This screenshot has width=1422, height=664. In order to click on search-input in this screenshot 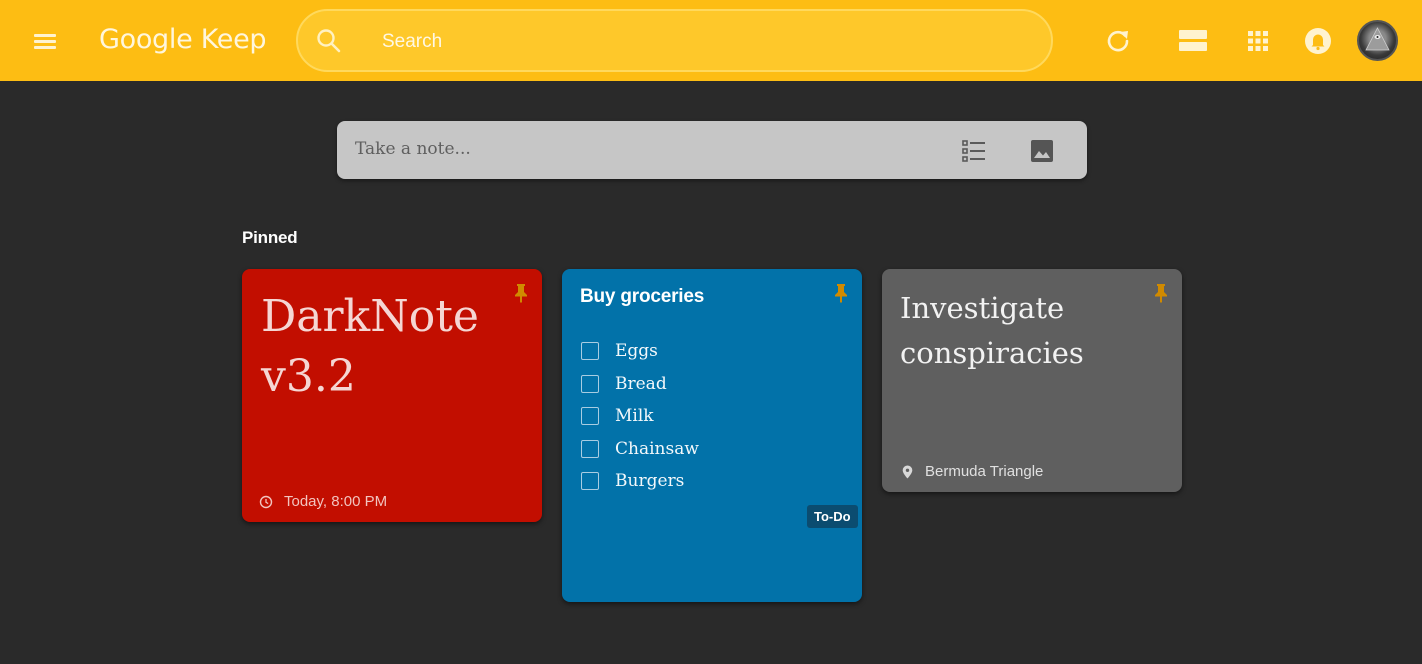, I will do `click(682, 42)`.